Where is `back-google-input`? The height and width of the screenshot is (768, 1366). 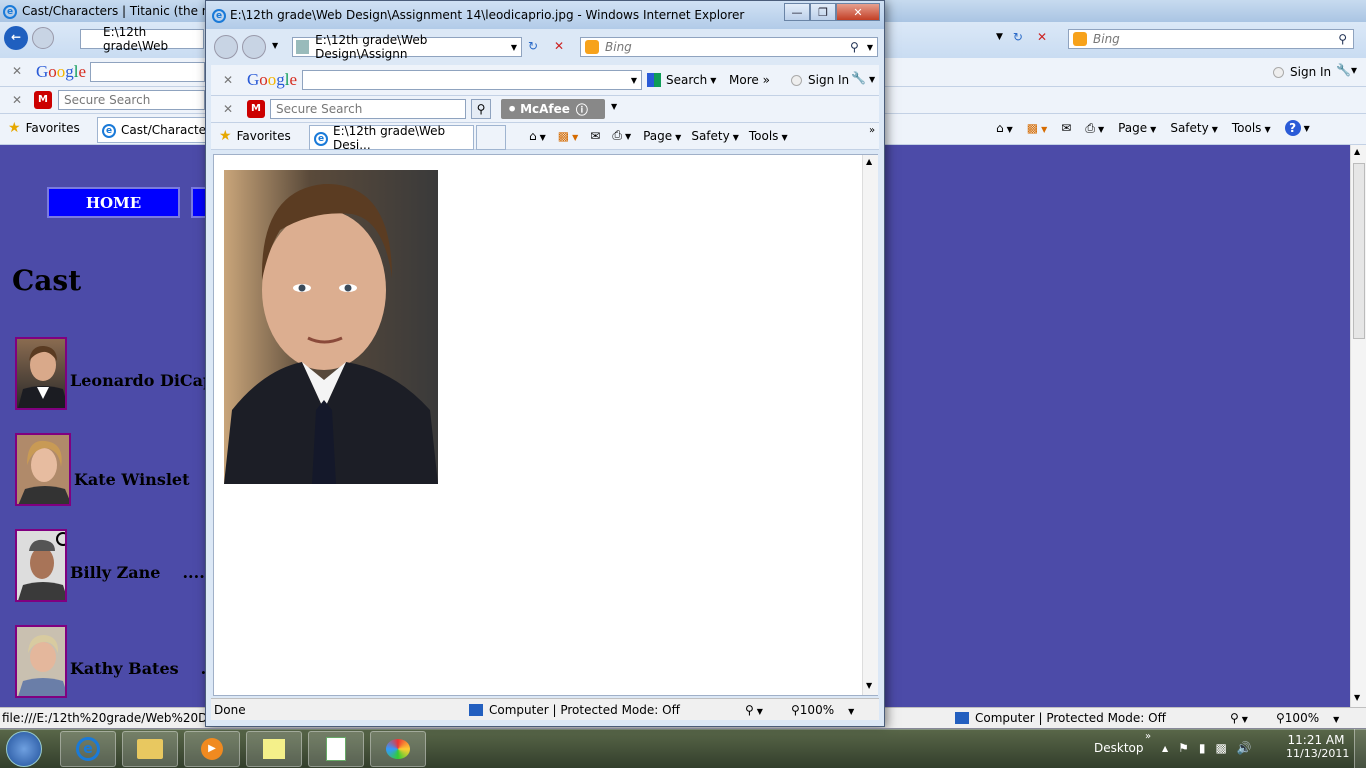
back-google-input is located at coordinates (147, 72).